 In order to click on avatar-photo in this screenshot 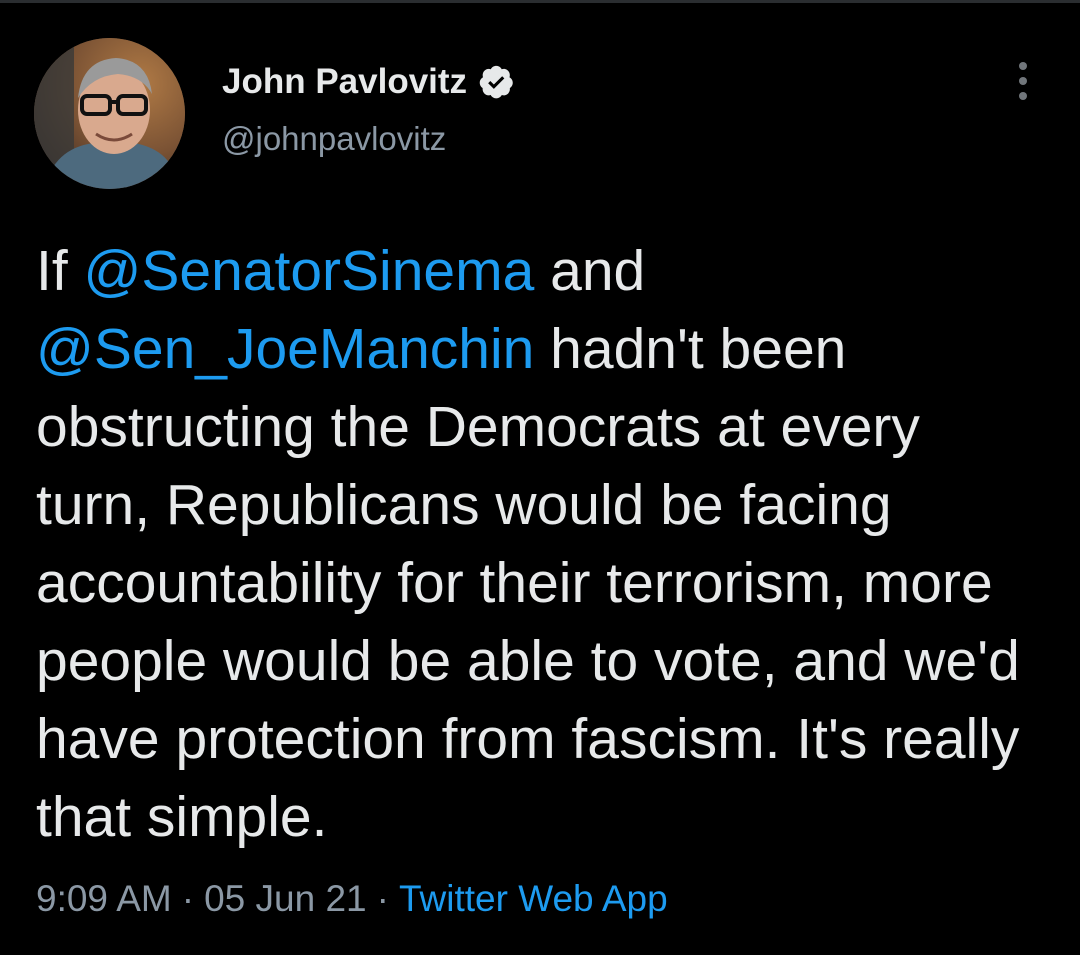, I will do `click(109, 113)`.